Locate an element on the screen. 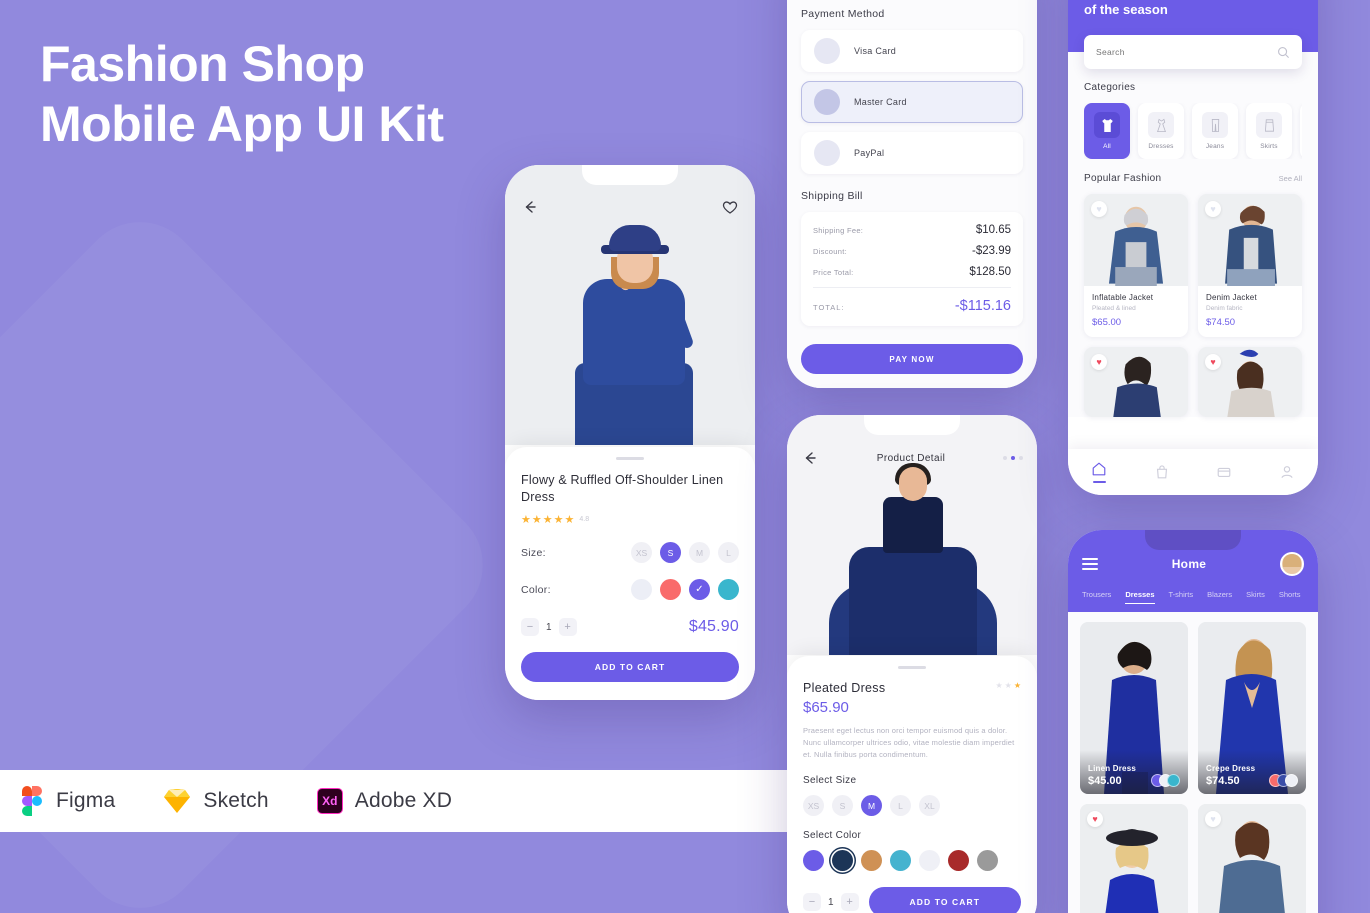 The image size is (1370, 913). color-option-red is located at coordinates (958, 860).